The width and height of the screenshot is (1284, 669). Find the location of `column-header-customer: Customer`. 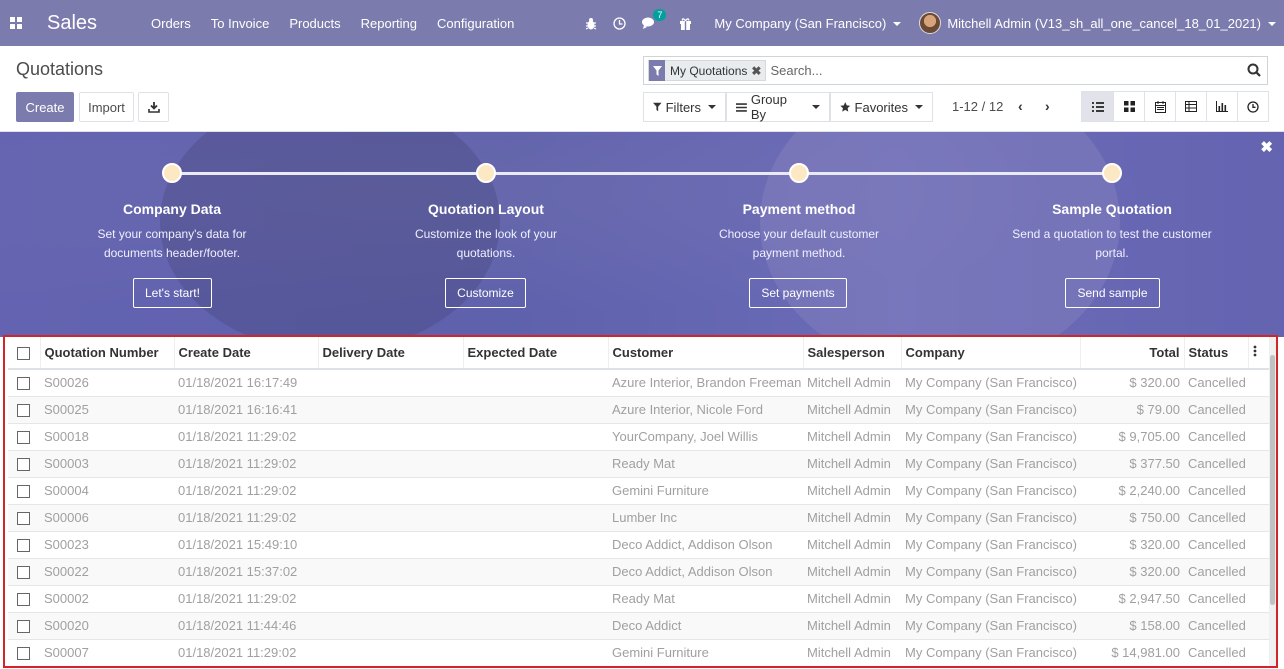

column-header-customer: Customer is located at coordinates (705, 353).